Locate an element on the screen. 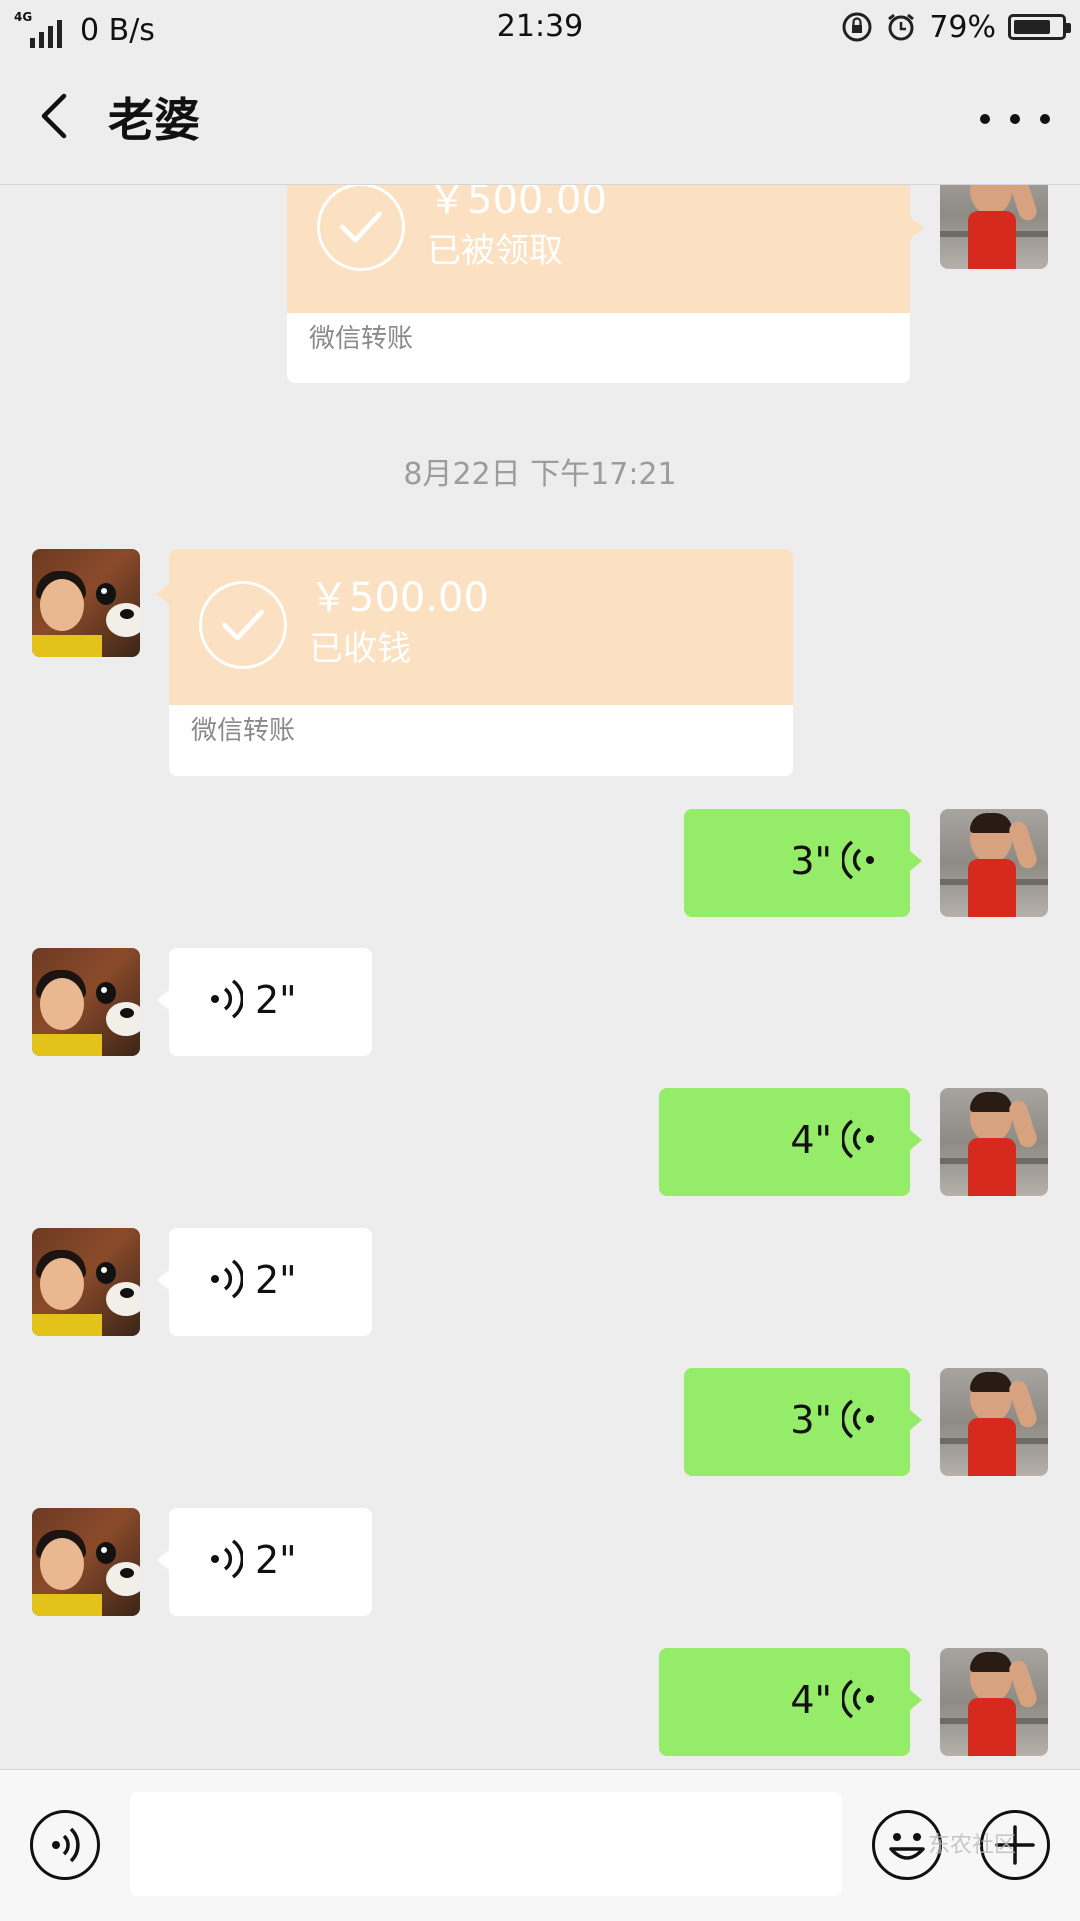  input-bar: 东农社区 is located at coordinates (540, 1845).